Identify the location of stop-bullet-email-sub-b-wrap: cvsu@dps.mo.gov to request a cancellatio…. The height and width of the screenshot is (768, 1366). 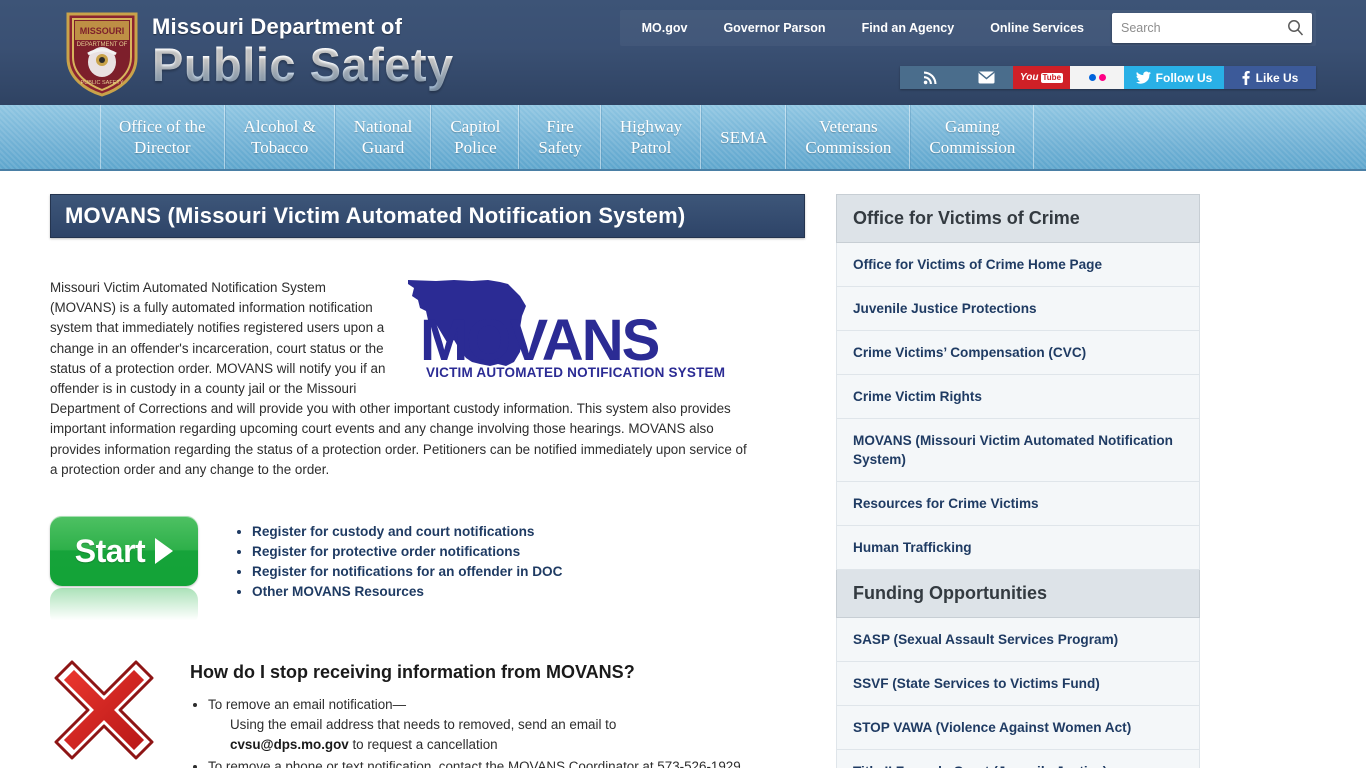
(510, 745).